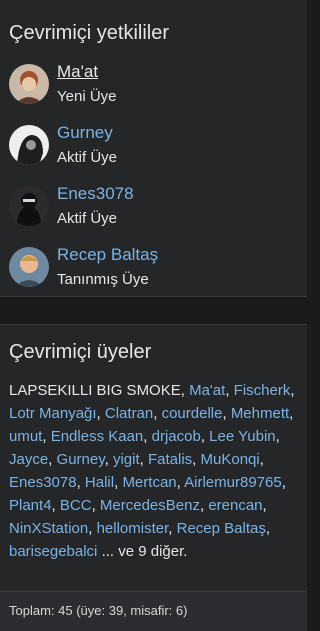  What do you see at coordinates (144, 551) in the screenshot?
I see `more-members-text: ... ve 9 diğer.` at bounding box center [144, 551].